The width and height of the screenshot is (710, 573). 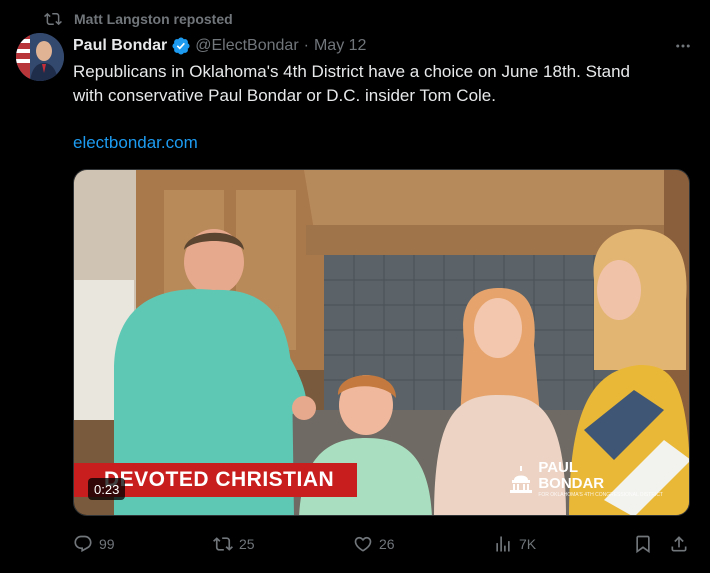 I want to click on repost-count: 25, so click(x=247, y=544).